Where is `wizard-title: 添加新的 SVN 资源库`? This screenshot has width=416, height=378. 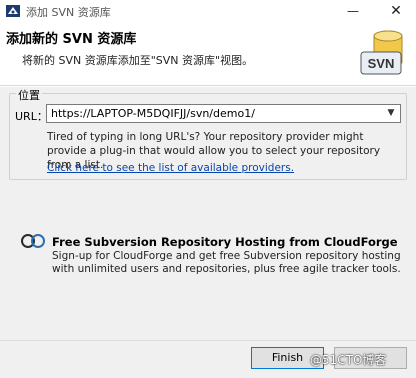
wizard-title: 添加新的 SVN 资源库 is located at coordinates (71, 39).